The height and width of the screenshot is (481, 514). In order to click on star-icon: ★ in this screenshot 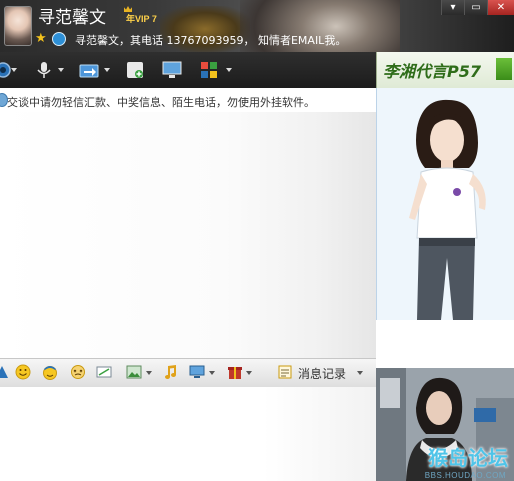, I will do `click(41, 38)`.